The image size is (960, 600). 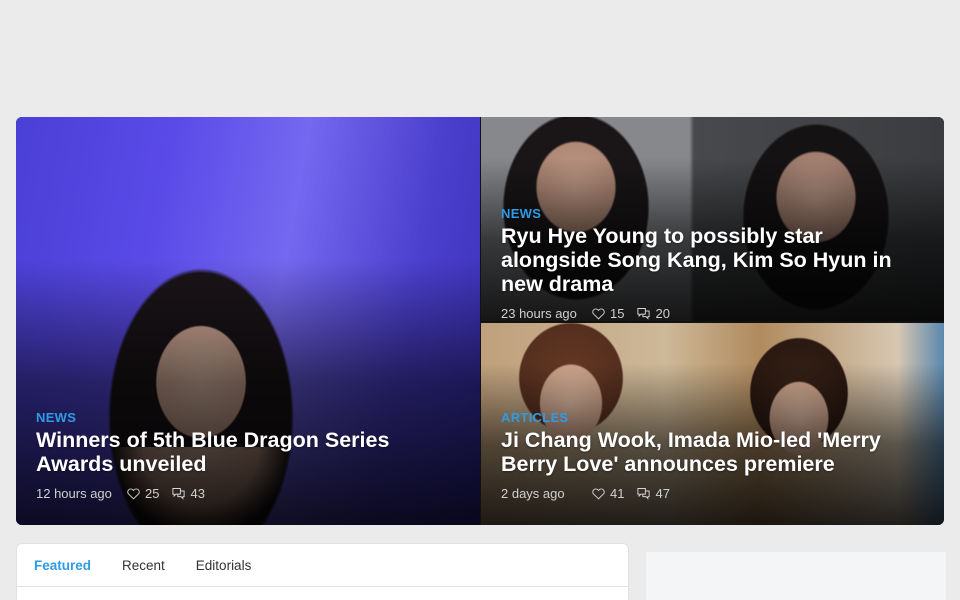 What do you see at coordinates (712, 313) in the screenshot?
I see `article-meta: 23 hours ago 15 20` at bounding box center [712, 313].